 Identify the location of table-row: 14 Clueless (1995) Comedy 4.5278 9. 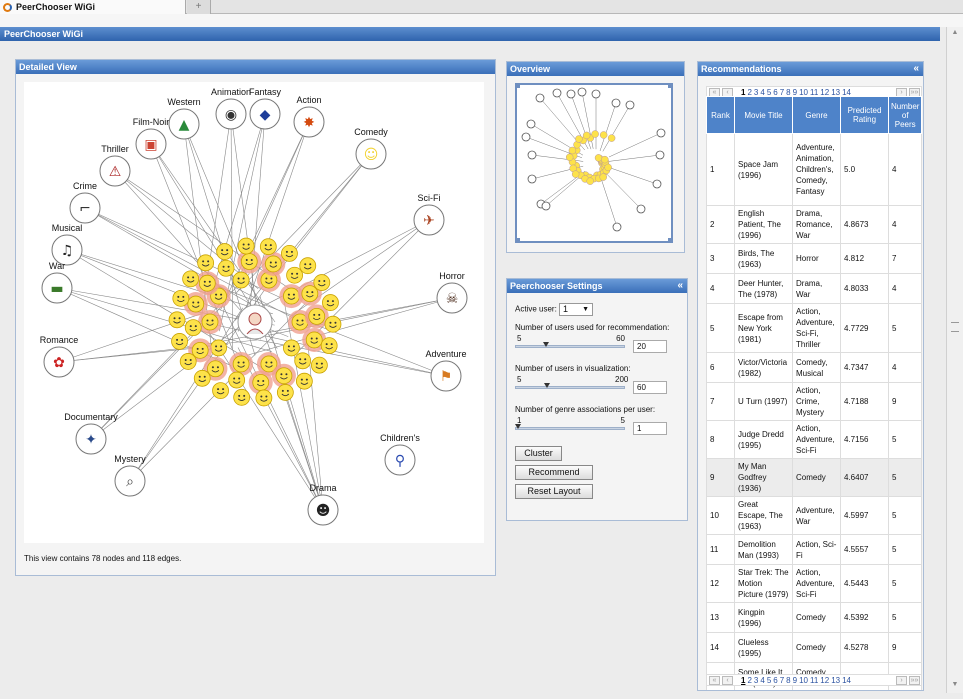
(814, 647).